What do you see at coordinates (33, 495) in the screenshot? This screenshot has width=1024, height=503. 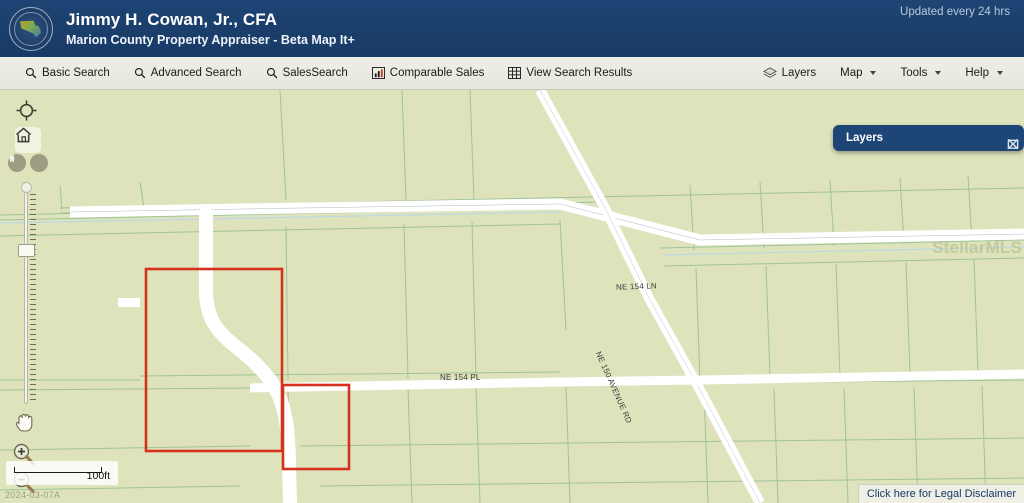 I see `imagery-date-stamp: 2024-03-07A` at bounding box center [33, 495].